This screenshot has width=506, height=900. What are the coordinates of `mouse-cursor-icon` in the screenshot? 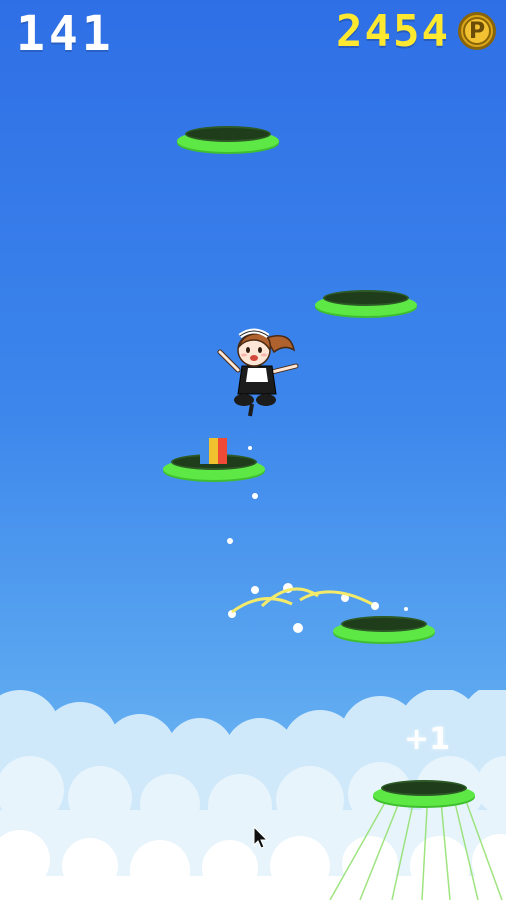 It's located at (261, 837).